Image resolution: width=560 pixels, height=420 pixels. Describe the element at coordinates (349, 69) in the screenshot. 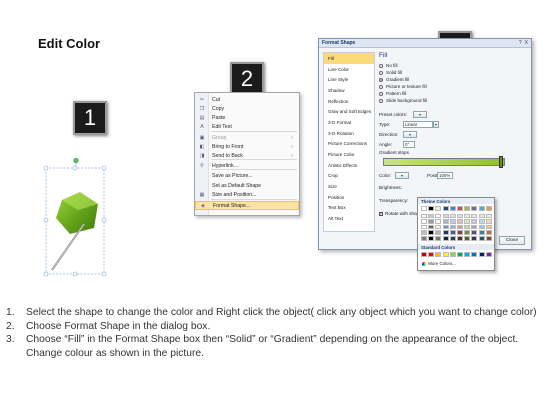

I see `nav-item-line-color: Line Color` at that location.